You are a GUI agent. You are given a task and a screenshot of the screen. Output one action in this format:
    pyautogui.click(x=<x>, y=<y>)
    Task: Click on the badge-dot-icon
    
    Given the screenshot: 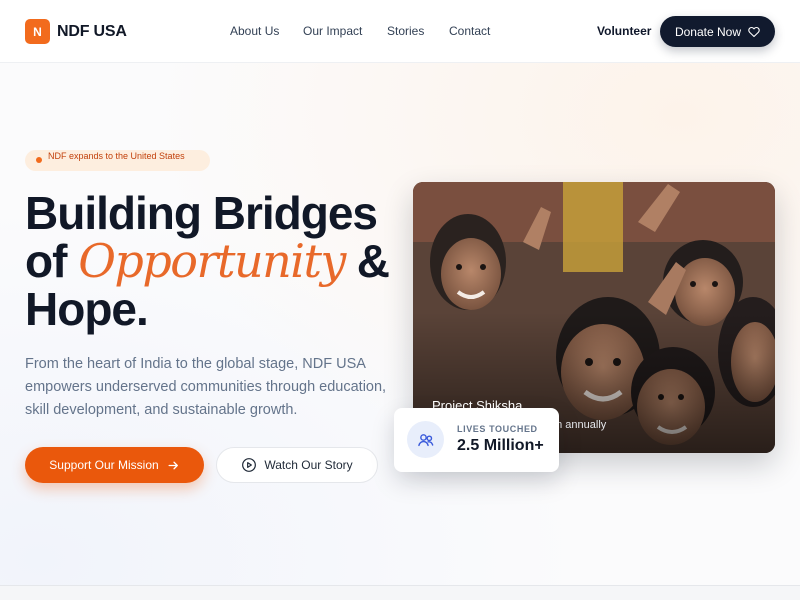 What is the action you would take?
    pyautogui.click(x=39, y=160)
    